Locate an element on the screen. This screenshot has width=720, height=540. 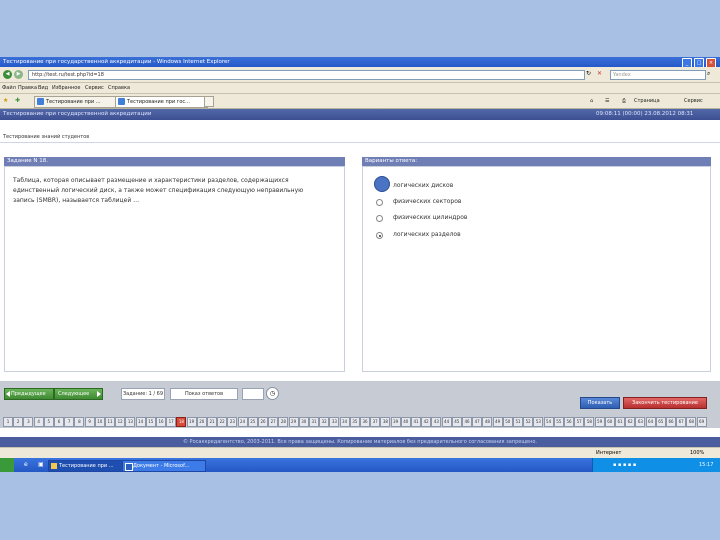
task-number-button: 28 is located at coordinates (283, 422).